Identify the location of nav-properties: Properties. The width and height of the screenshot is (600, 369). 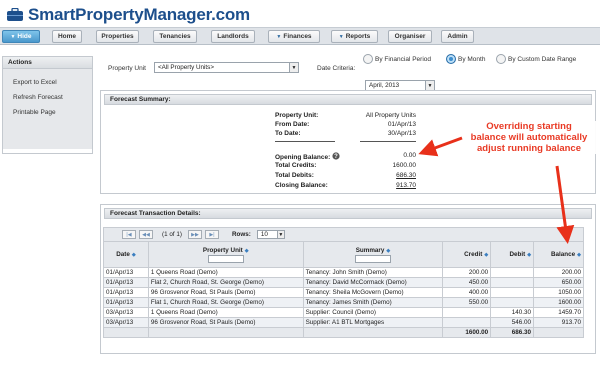
(117, 36).